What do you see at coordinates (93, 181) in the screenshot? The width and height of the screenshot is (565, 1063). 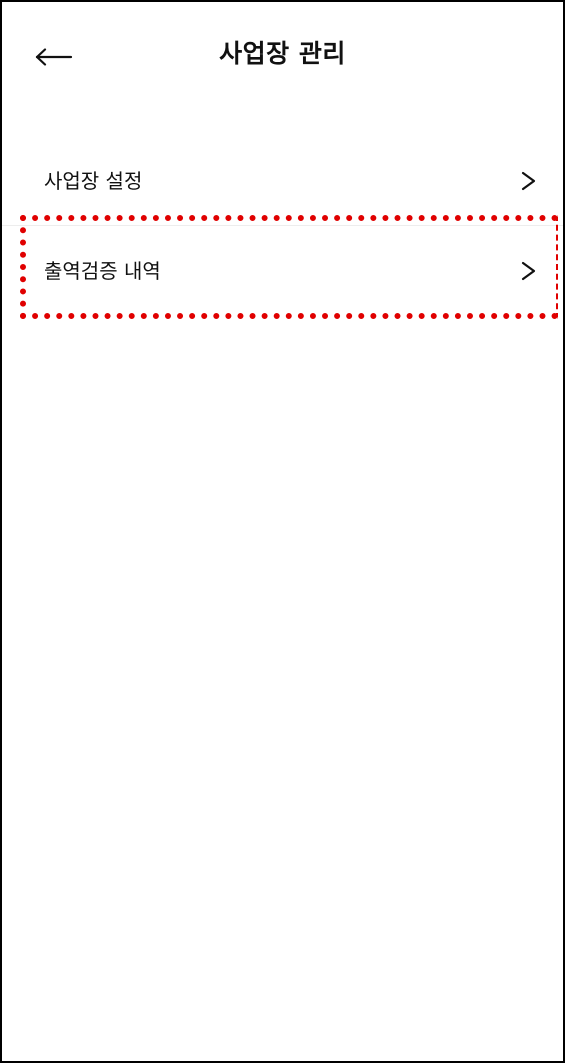 I see `menu-item-label: 사업장 설정` at bounding box center [93, 181].